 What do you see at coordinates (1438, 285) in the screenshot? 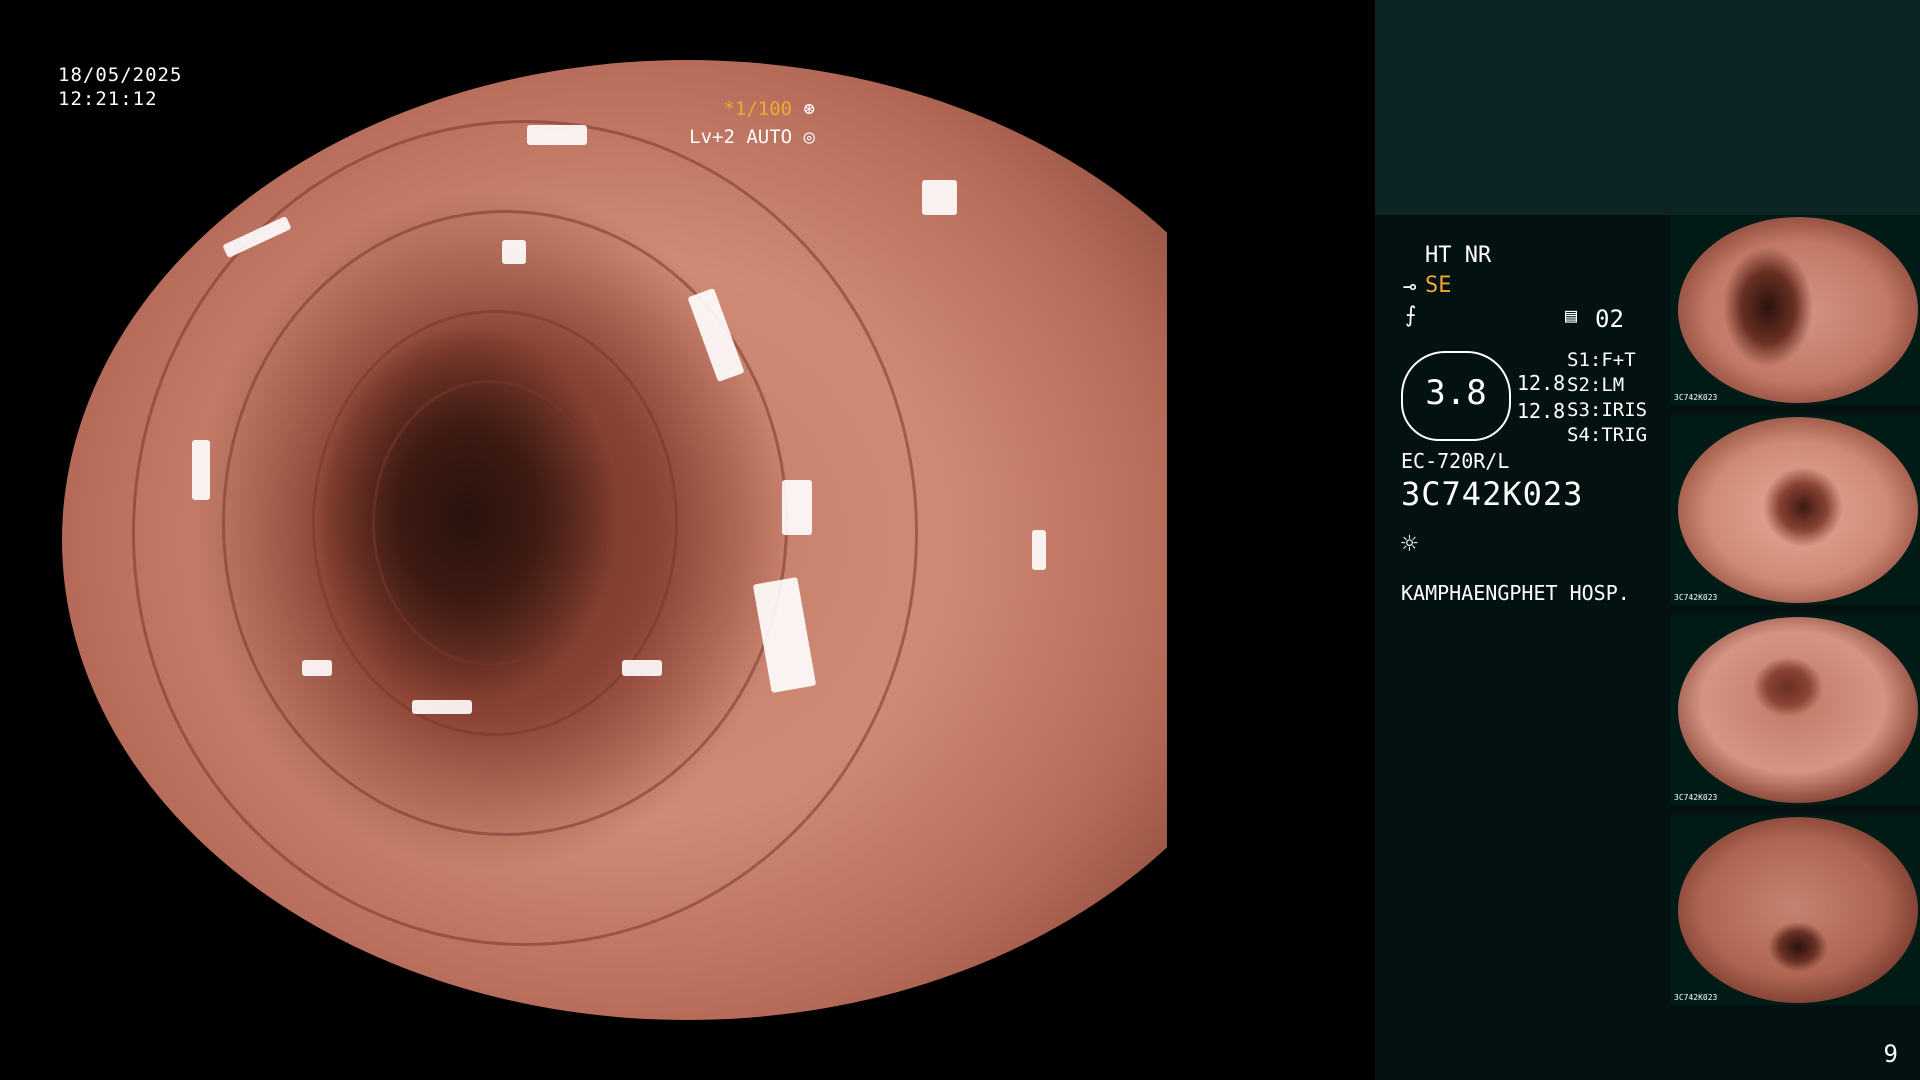
I see `mode-label: SE` at bounding box center [1438, 285].